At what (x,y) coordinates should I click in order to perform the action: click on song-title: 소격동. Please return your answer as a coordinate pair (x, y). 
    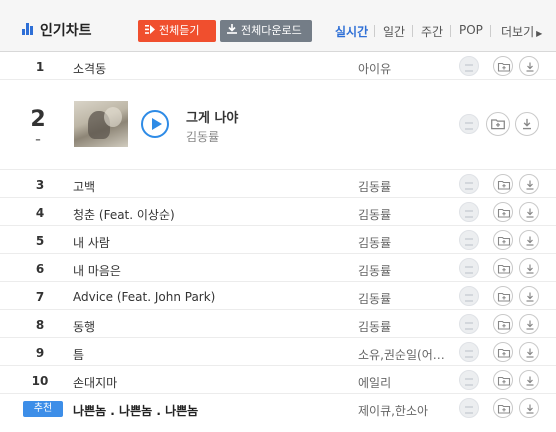
    Looking at the image, I should click on (89, 68).